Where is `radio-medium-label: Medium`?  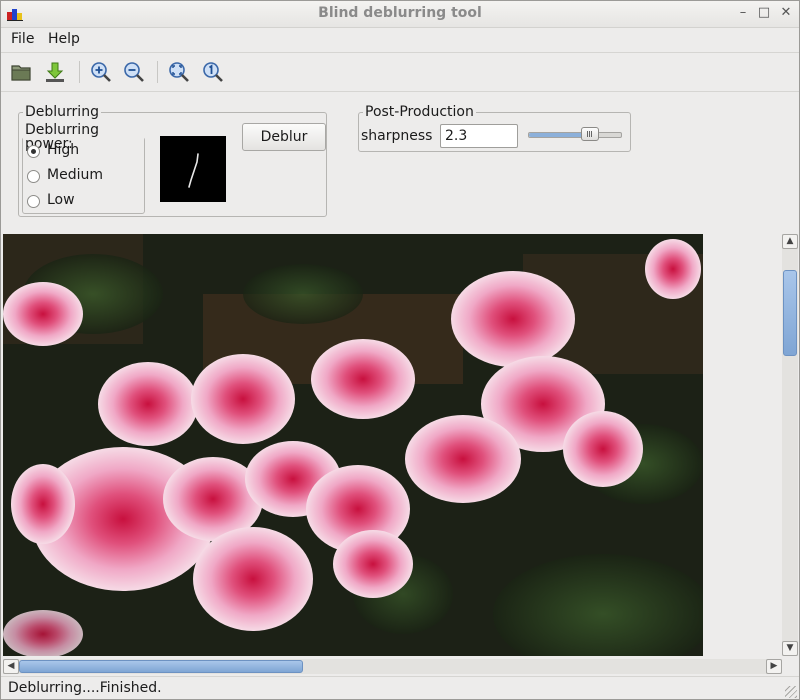
radio-medium-label: Medium is located at coordinates (75, 175).